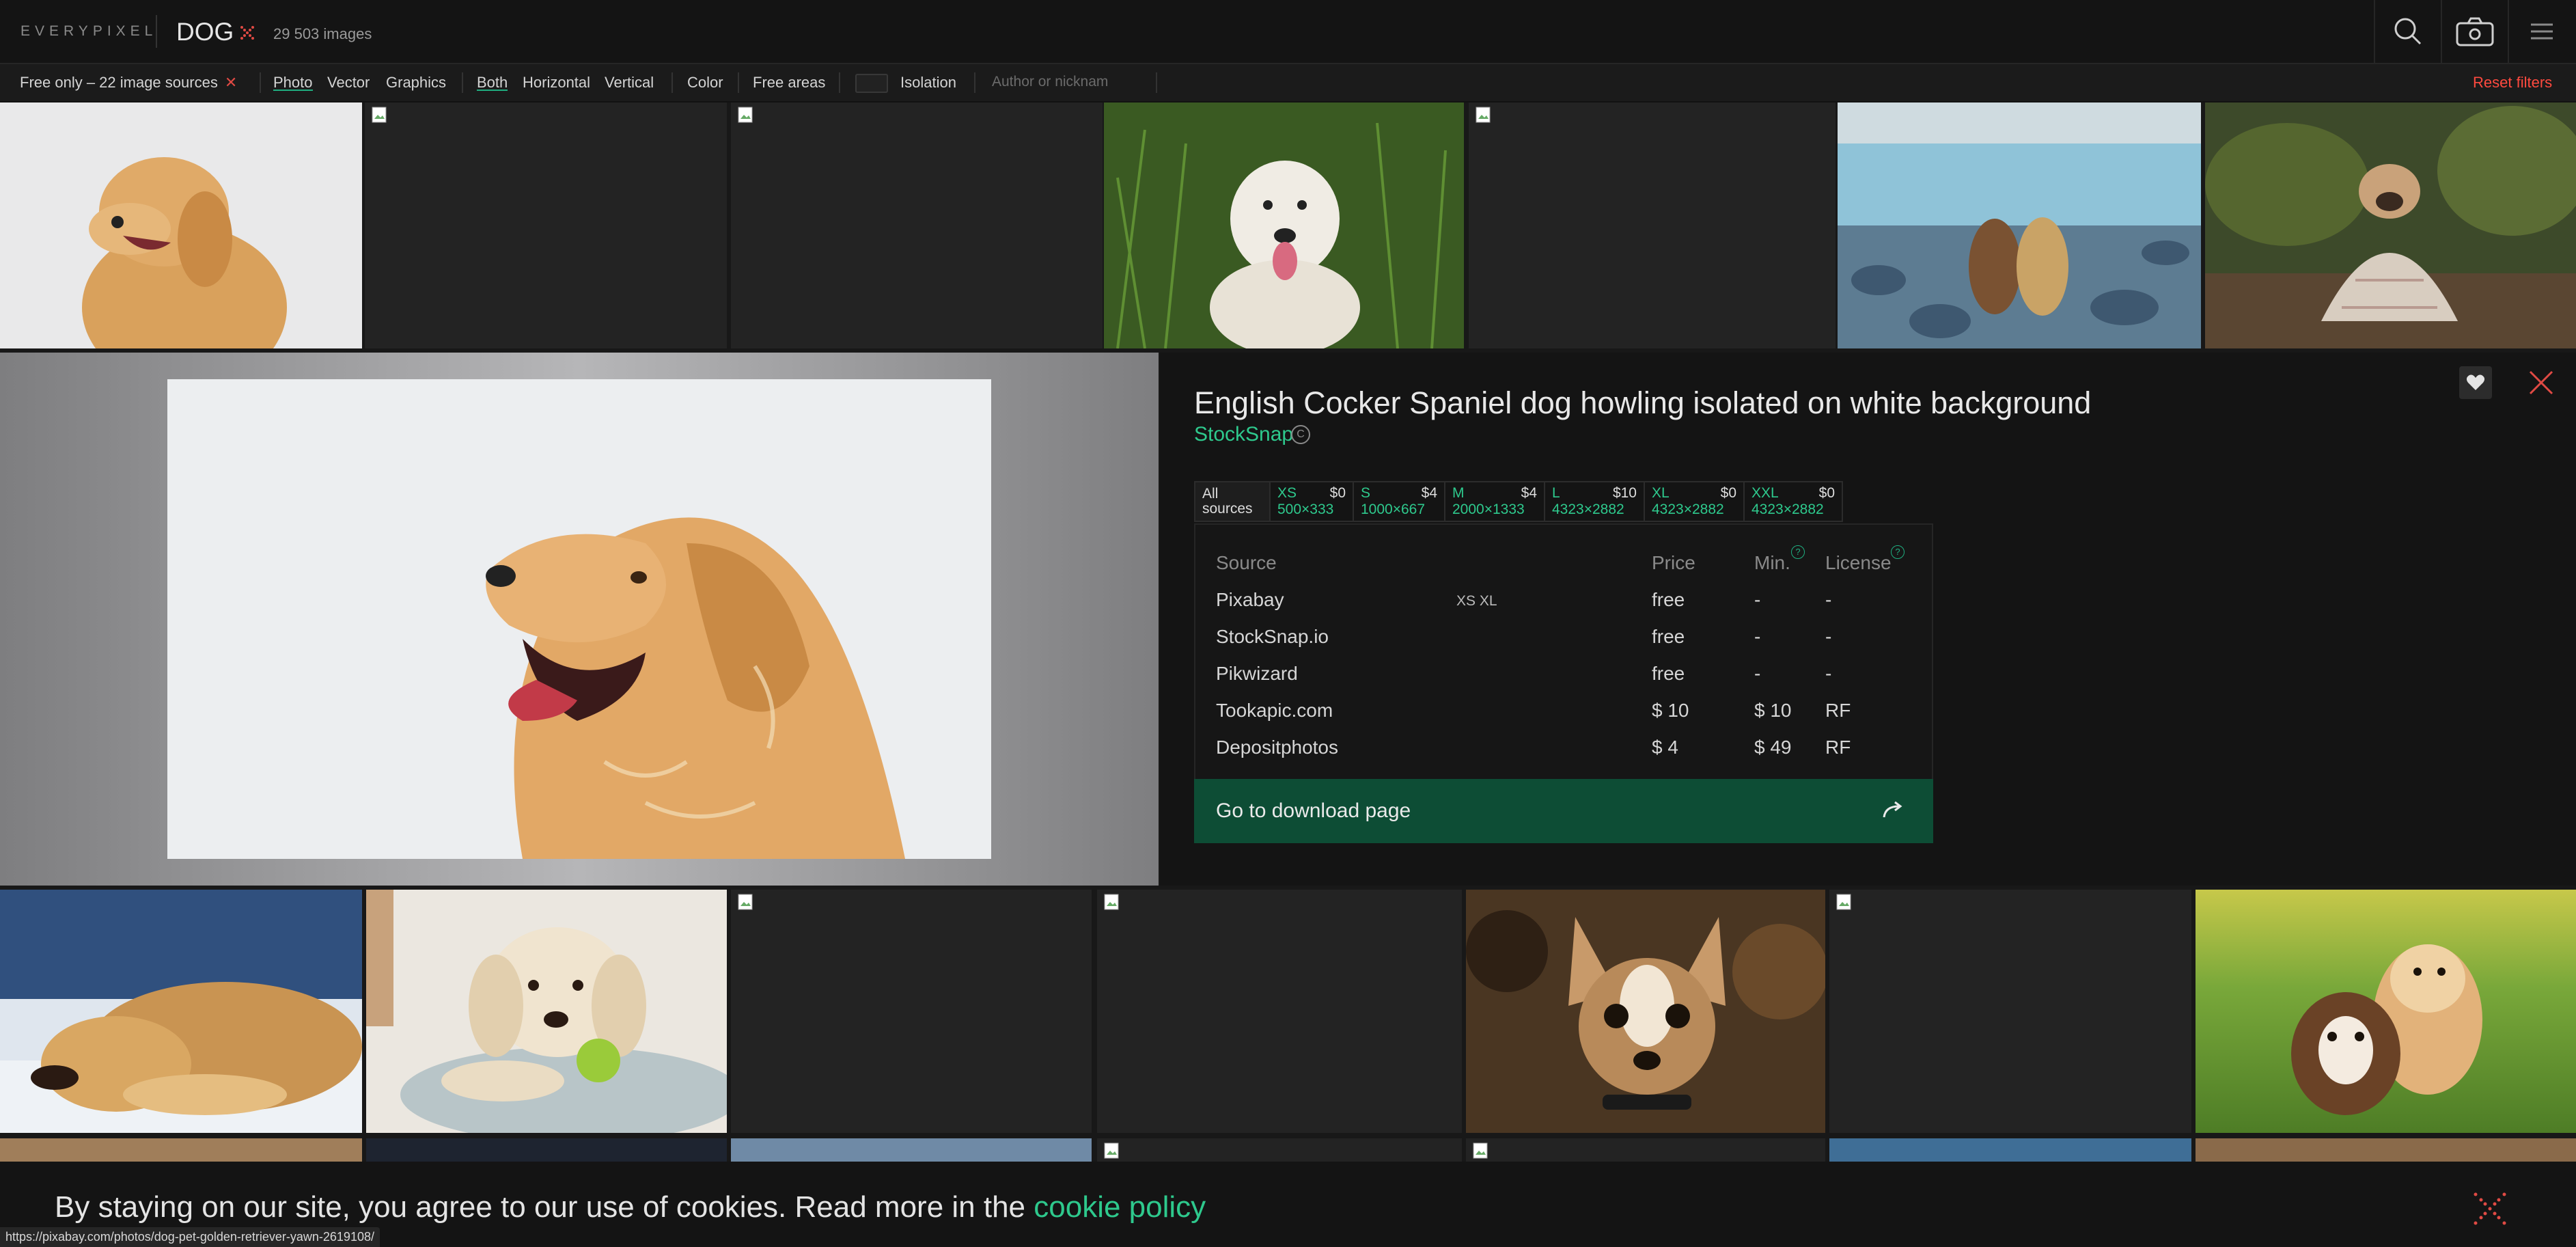 This screenshot has width=2576, height=1247. What do you see at coordinates (1671, 710) in the screenshot?
I see `source-price: $ 10` at bounding box center [1671, 710].